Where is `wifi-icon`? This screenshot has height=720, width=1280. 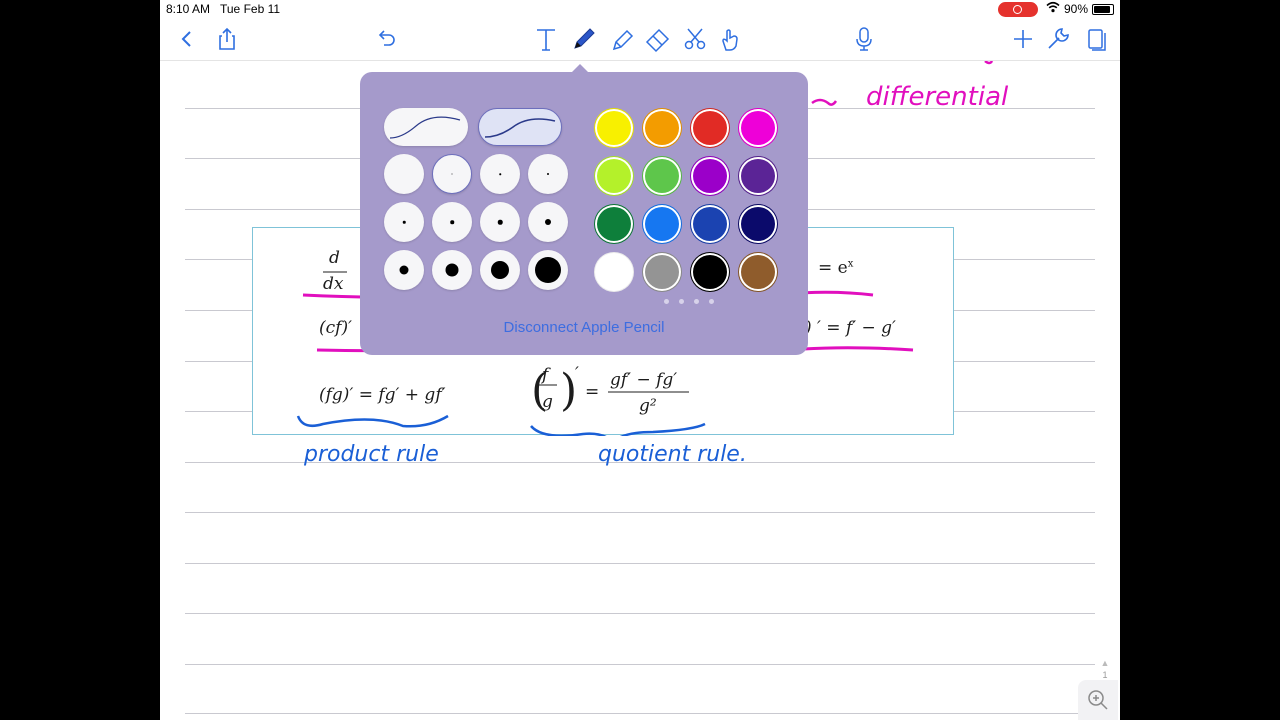
wifi-icon is located at coordinates (1053, 8).